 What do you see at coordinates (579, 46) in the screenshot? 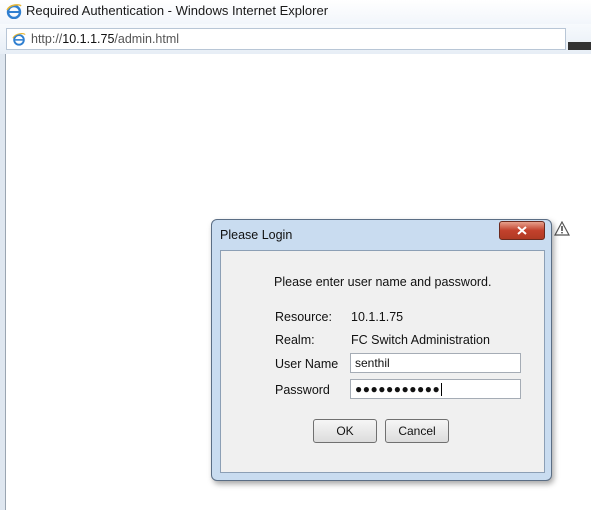
I see `toolbar-edge` at bounding box center [579, 46].